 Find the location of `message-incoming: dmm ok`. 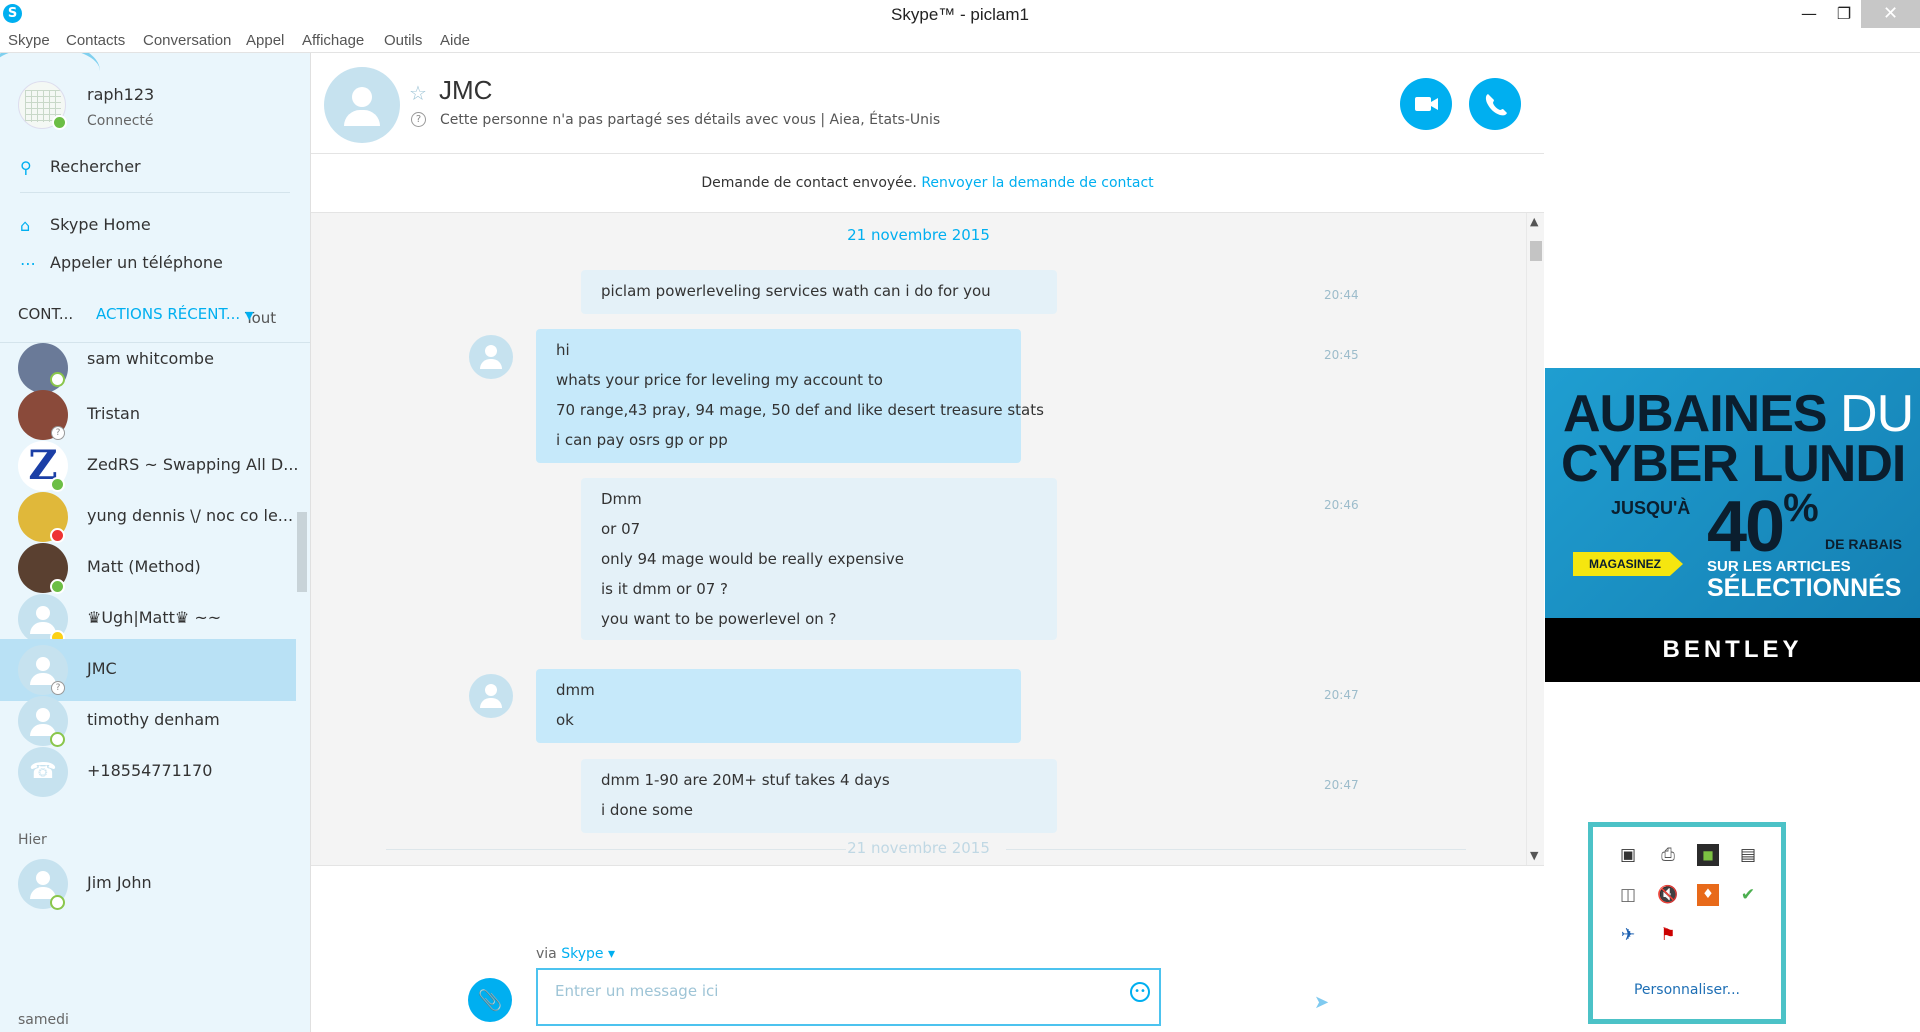

message-incoming: dmm ok is located at coordinates (778, 706).